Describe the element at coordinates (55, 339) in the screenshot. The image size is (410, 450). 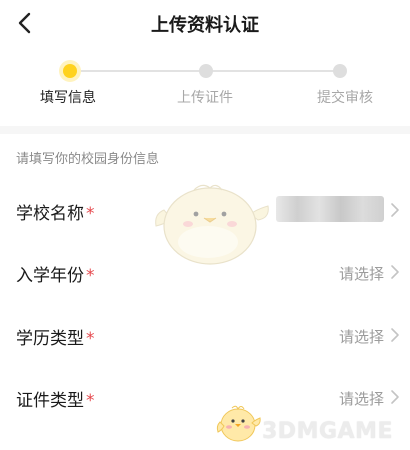
I see `field-label: 学历类型 *` at that location.